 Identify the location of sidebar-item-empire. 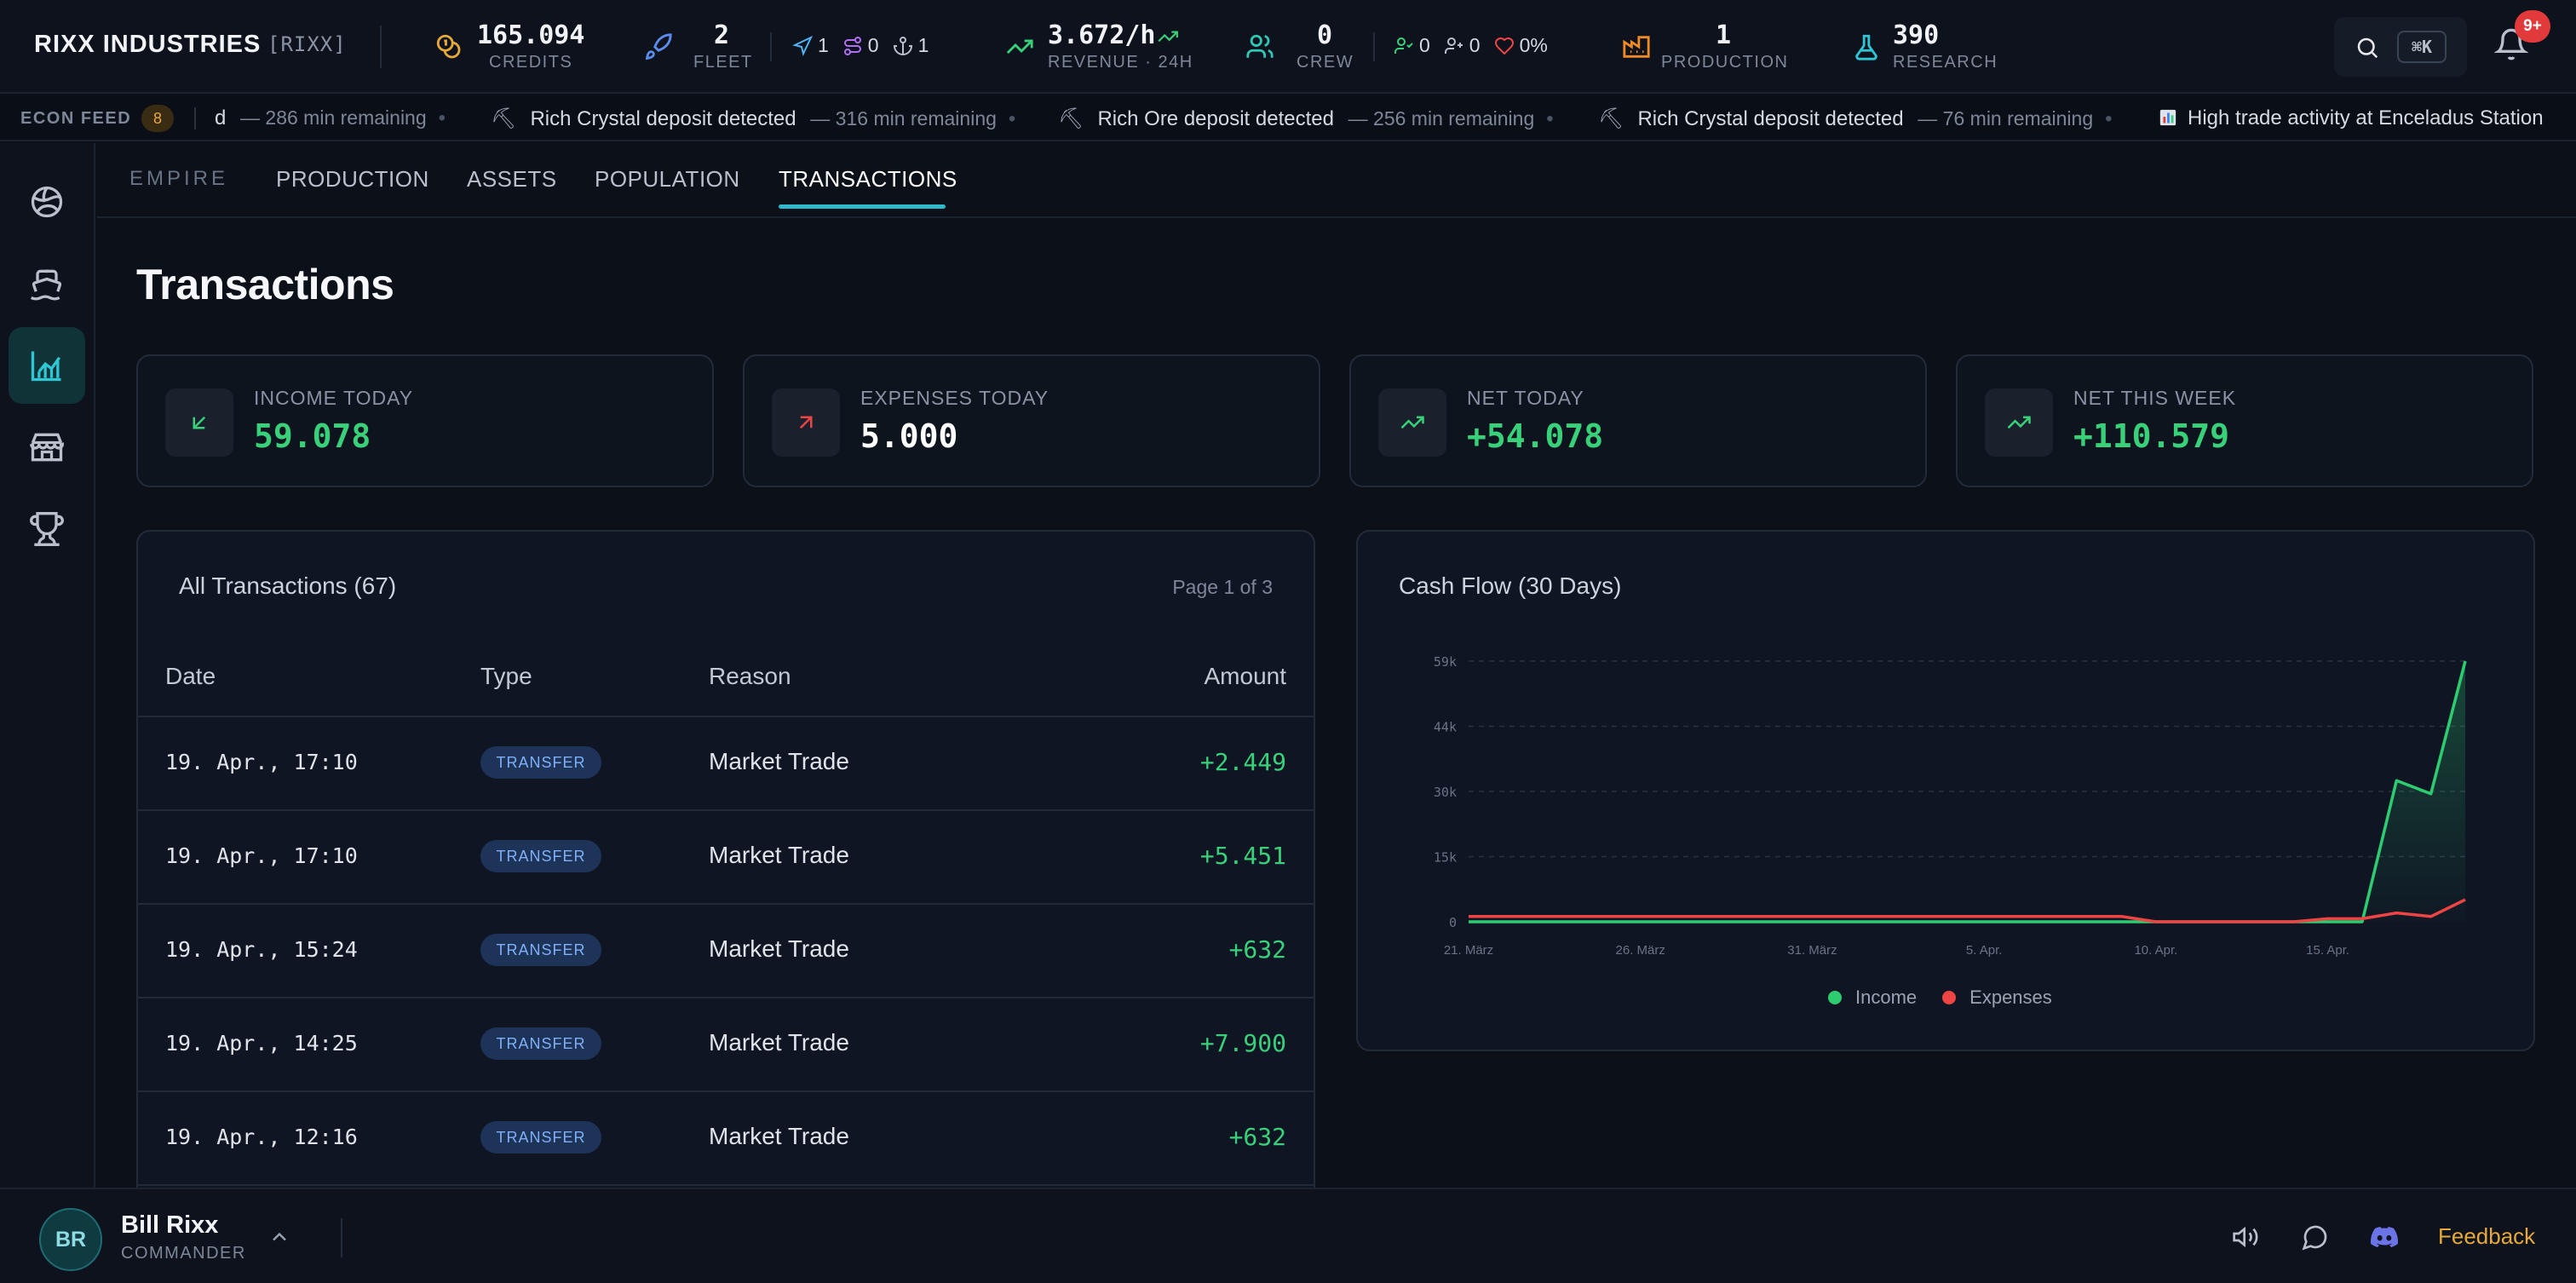
(47, 365).